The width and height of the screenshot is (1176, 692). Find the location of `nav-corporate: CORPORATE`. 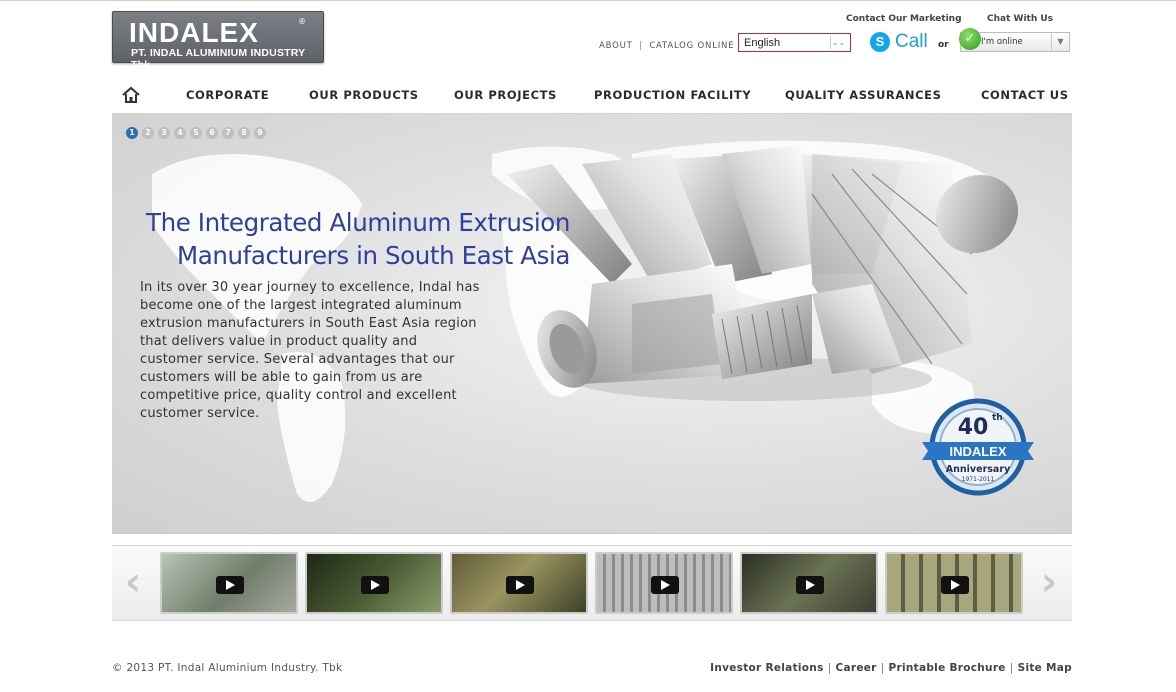

nav-corporate: CORPORATE is located at coordinates (227, 95).